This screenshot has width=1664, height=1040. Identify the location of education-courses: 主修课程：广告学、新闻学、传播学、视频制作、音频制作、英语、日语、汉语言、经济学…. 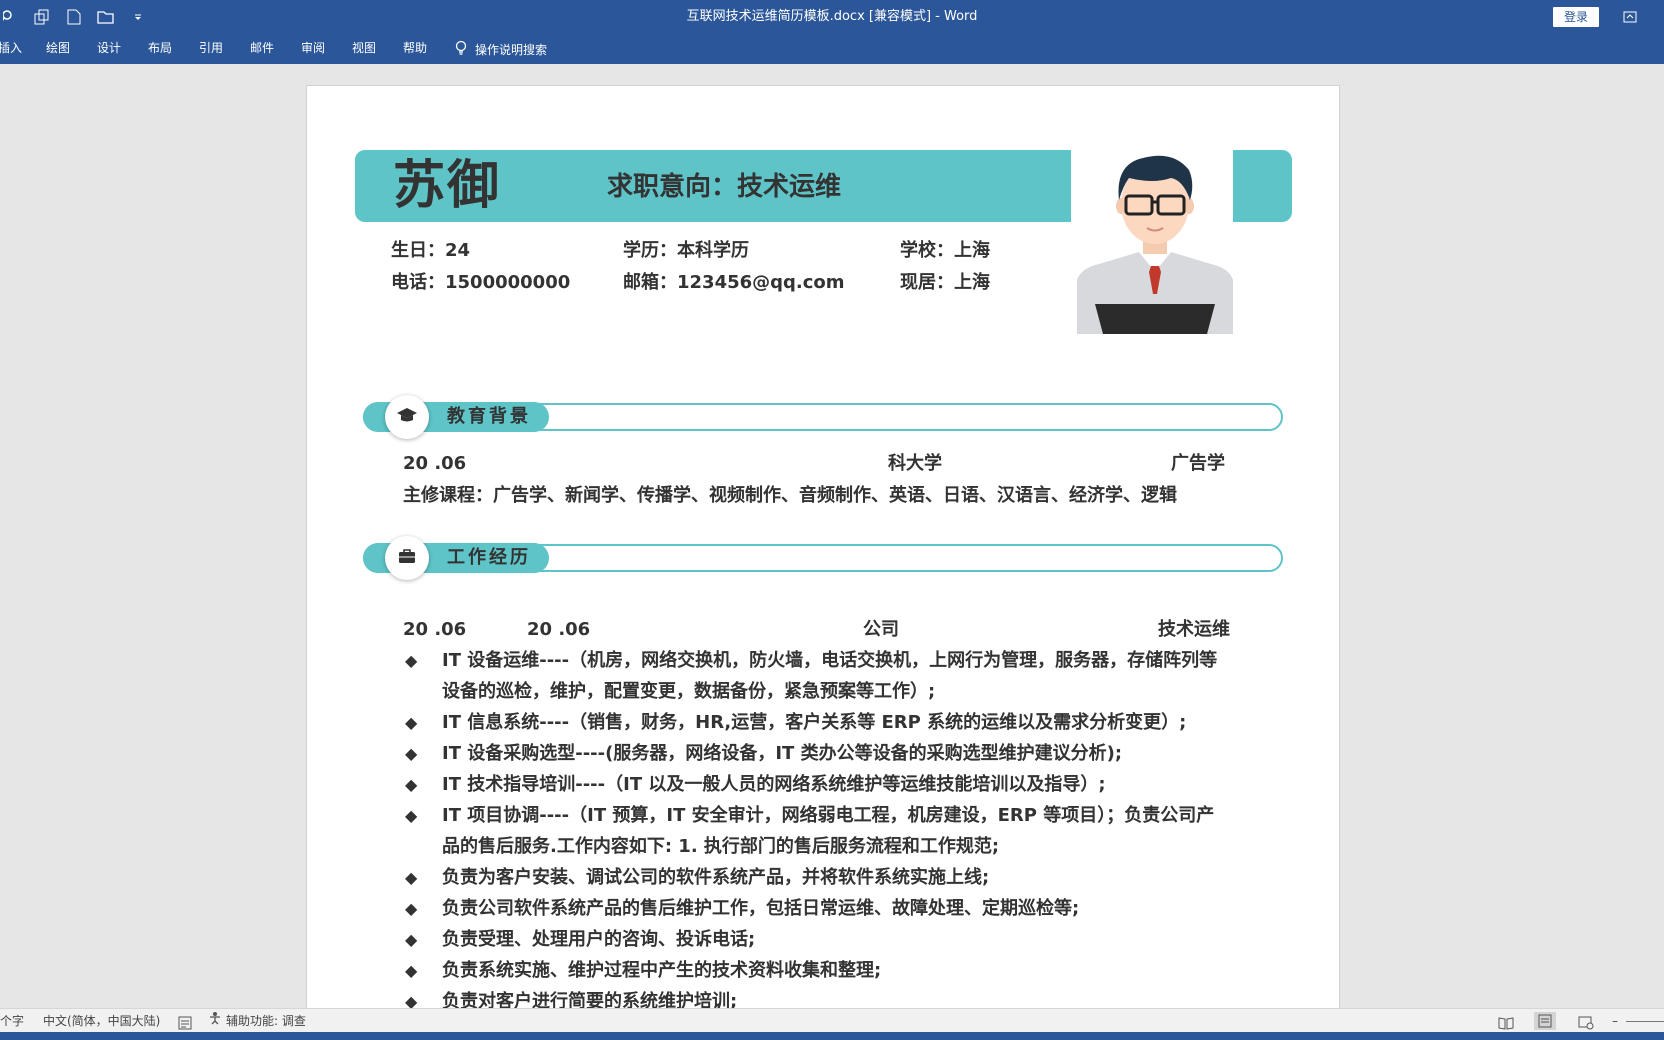
(790, 495).